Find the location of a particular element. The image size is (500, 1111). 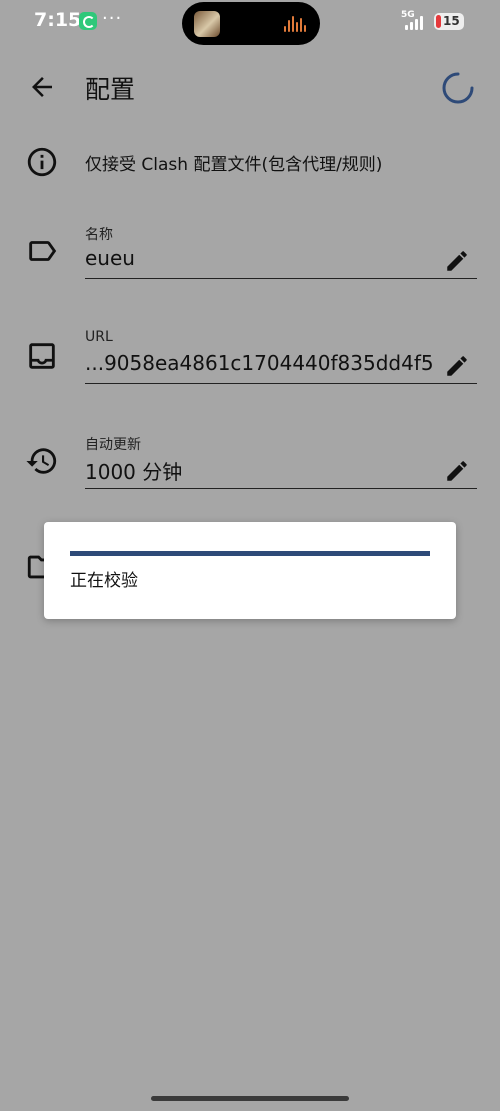

info-row: 仅接受 Clash 配置文件(包含代理/规则) is located at coordinates (250, 162).